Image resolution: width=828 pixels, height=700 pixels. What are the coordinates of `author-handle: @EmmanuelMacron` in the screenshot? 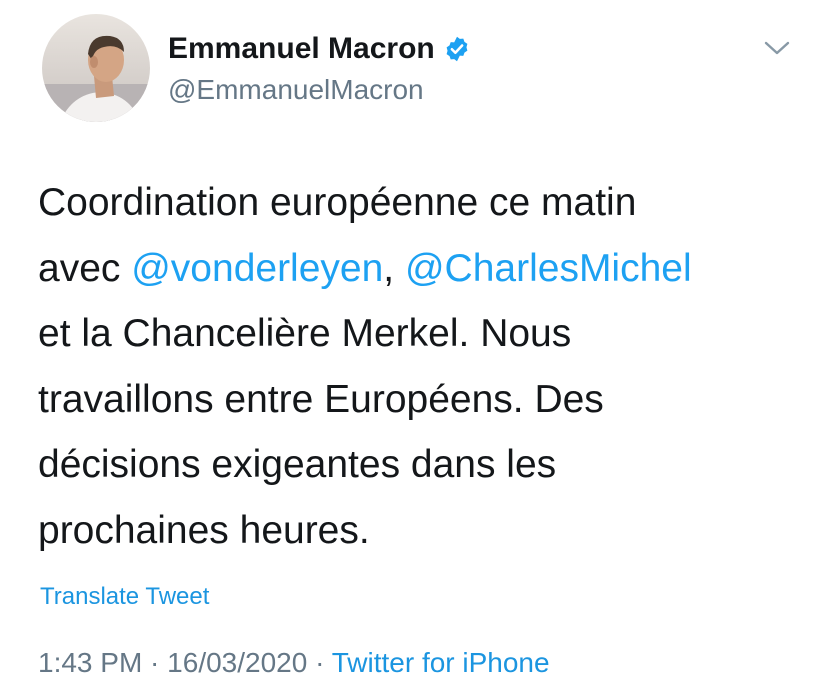 It's located at (296, 90).